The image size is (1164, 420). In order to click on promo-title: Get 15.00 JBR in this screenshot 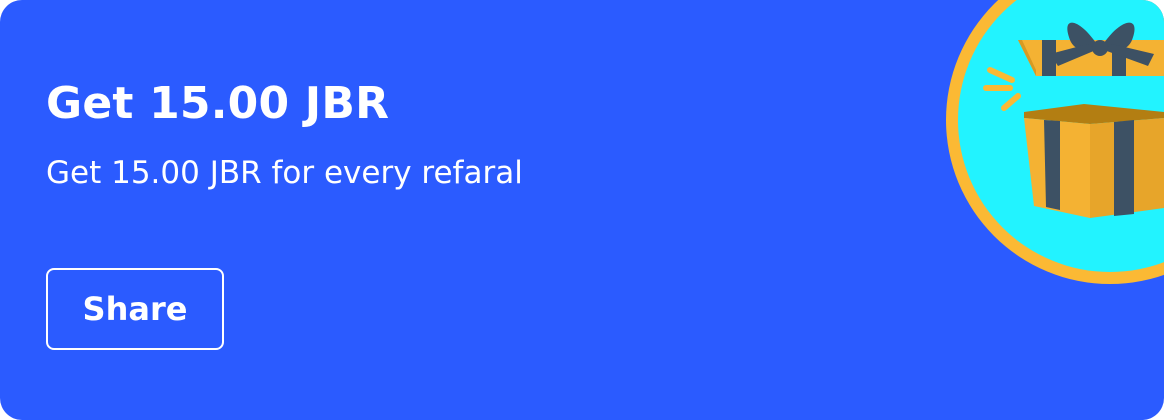, I will do `click(218, 103)`.